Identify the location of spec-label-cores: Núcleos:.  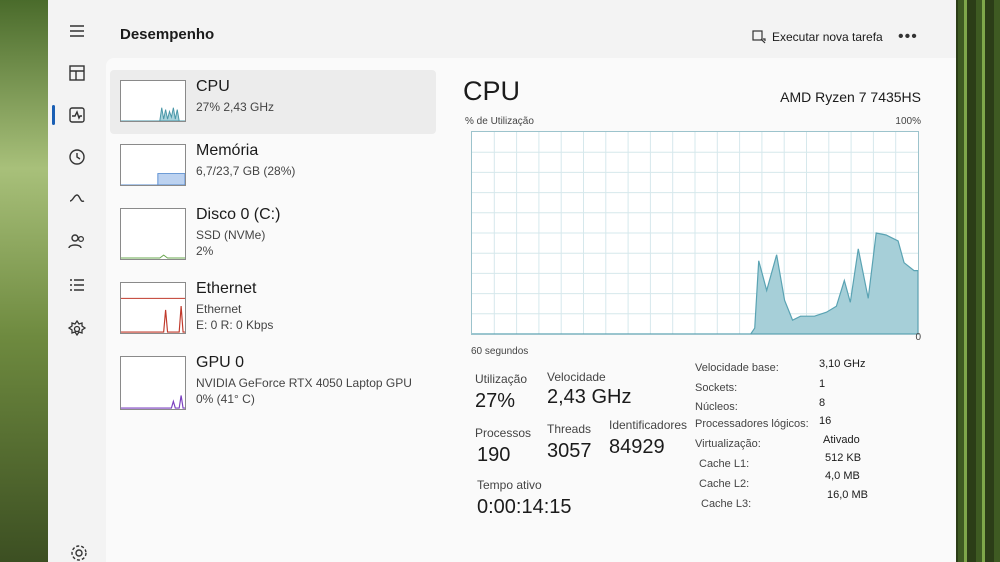
(716, 407).